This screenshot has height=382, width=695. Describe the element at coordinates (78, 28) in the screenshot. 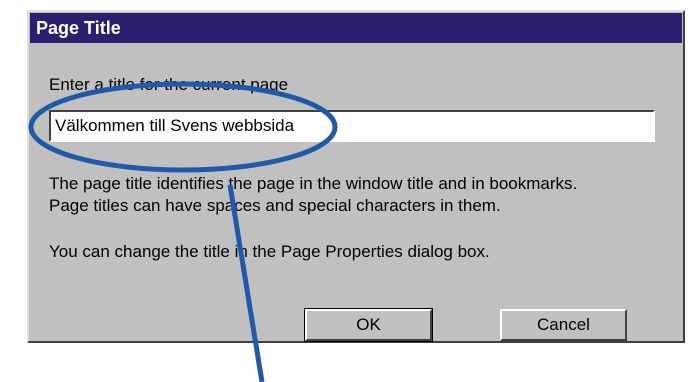

I see `dialog-title: Page Title` at that location.